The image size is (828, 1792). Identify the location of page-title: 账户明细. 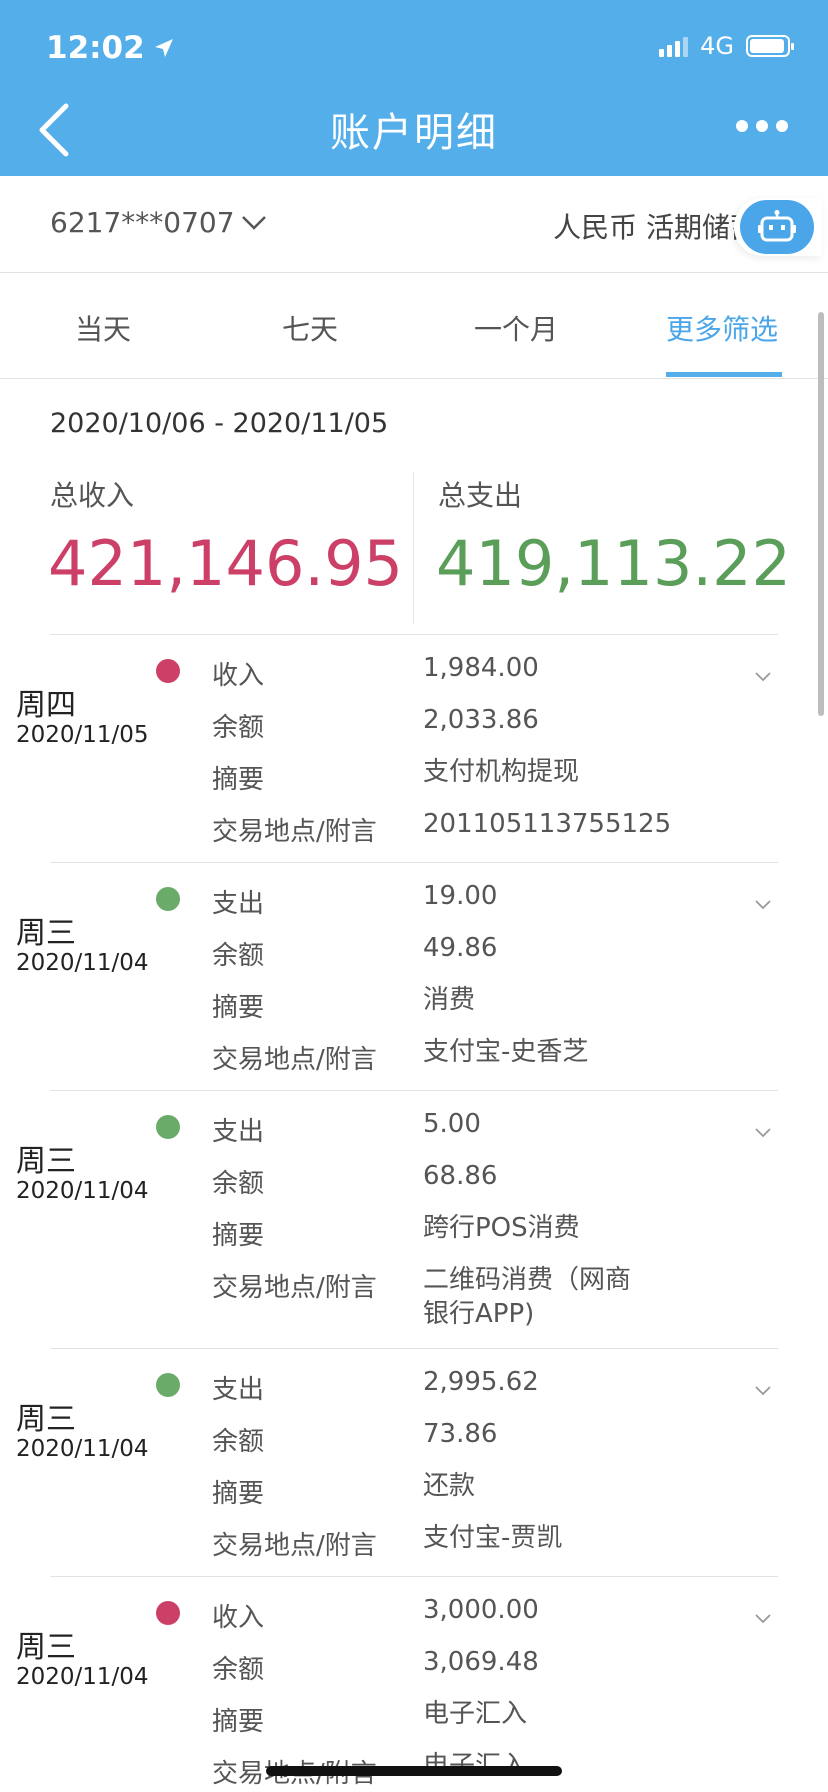
(414, 133).